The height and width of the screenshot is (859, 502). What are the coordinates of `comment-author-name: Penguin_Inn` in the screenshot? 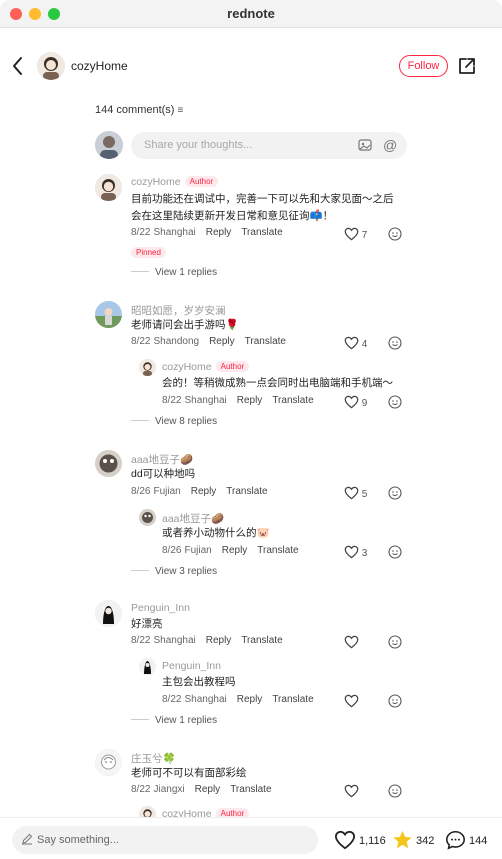 It's located at (160, 608).